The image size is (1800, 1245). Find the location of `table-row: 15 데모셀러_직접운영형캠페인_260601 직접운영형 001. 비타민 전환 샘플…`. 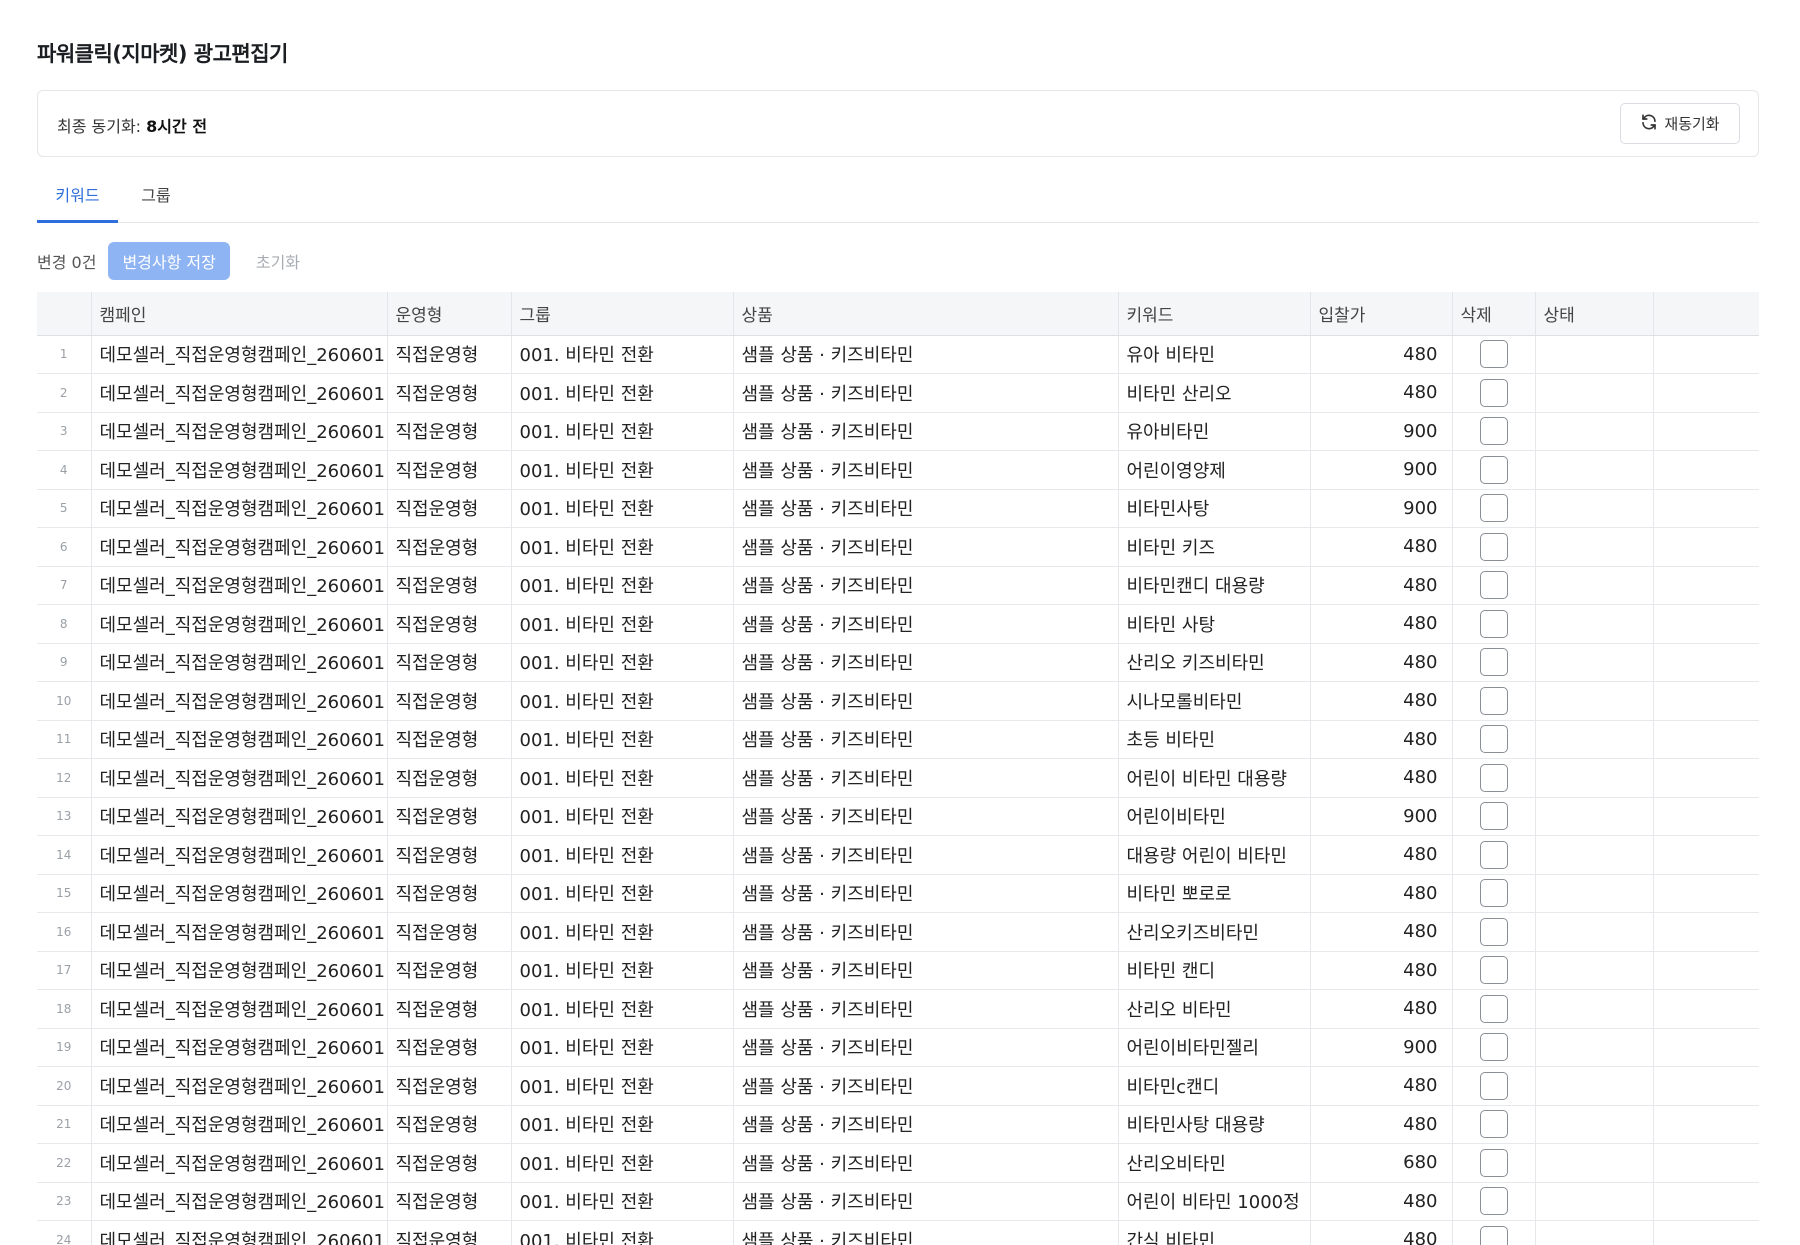

table-row: 15 데모셀러_직접운영형캠페인_260601 직접운영형 001. 비타민 전환 샘플… is located at coordinates (898, 893).